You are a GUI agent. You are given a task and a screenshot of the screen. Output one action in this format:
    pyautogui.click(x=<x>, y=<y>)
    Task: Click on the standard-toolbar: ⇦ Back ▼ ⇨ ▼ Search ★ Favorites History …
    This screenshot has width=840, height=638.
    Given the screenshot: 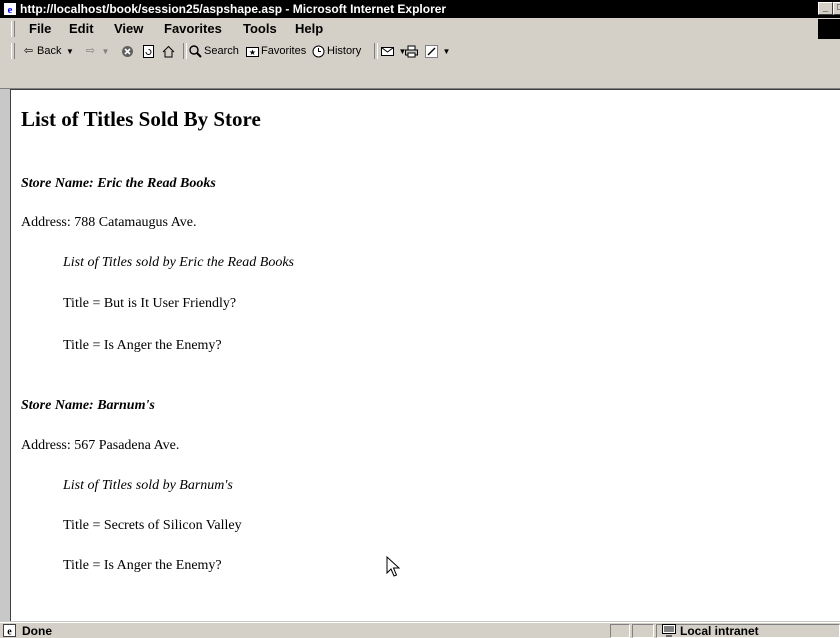 What is the action you would take?
    pyautogui.click(x=420, y=64)
    